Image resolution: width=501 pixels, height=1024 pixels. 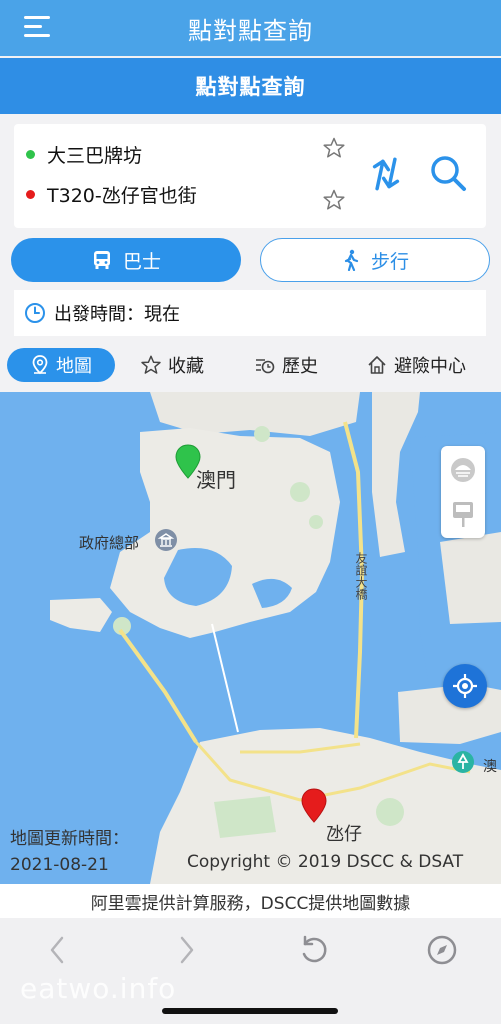 What do you see at coordinates (463, 514) in the screenshot?
I see `bus-stop-layer-icon` at bounding box center [463, 514].